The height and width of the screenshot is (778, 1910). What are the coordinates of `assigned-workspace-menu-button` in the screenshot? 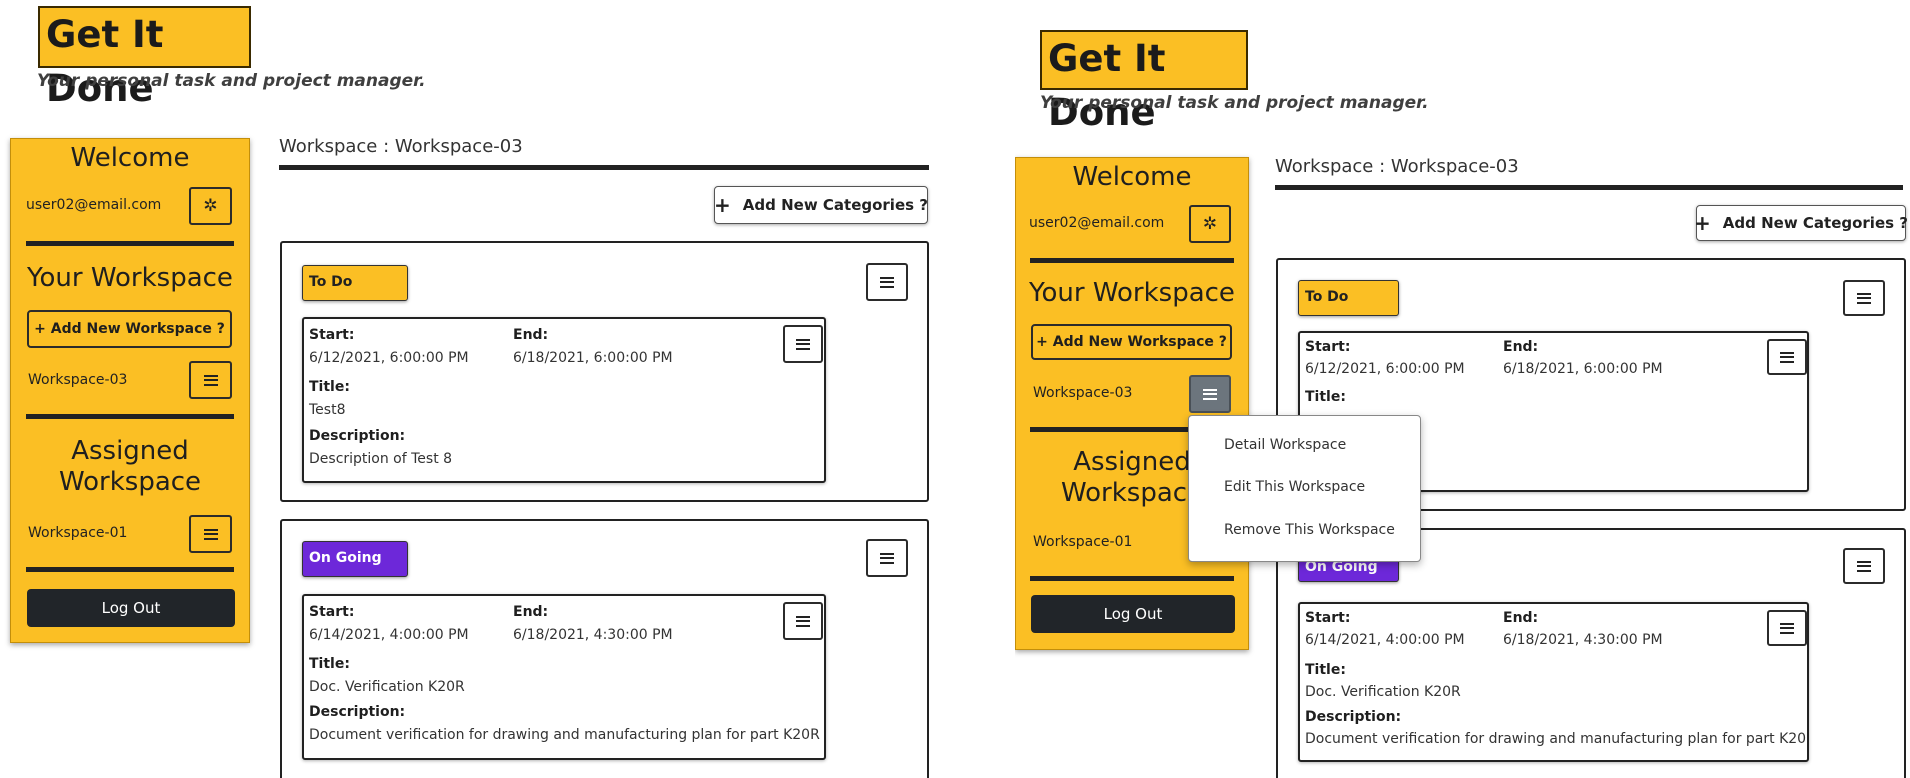 It's located at (210, 534).